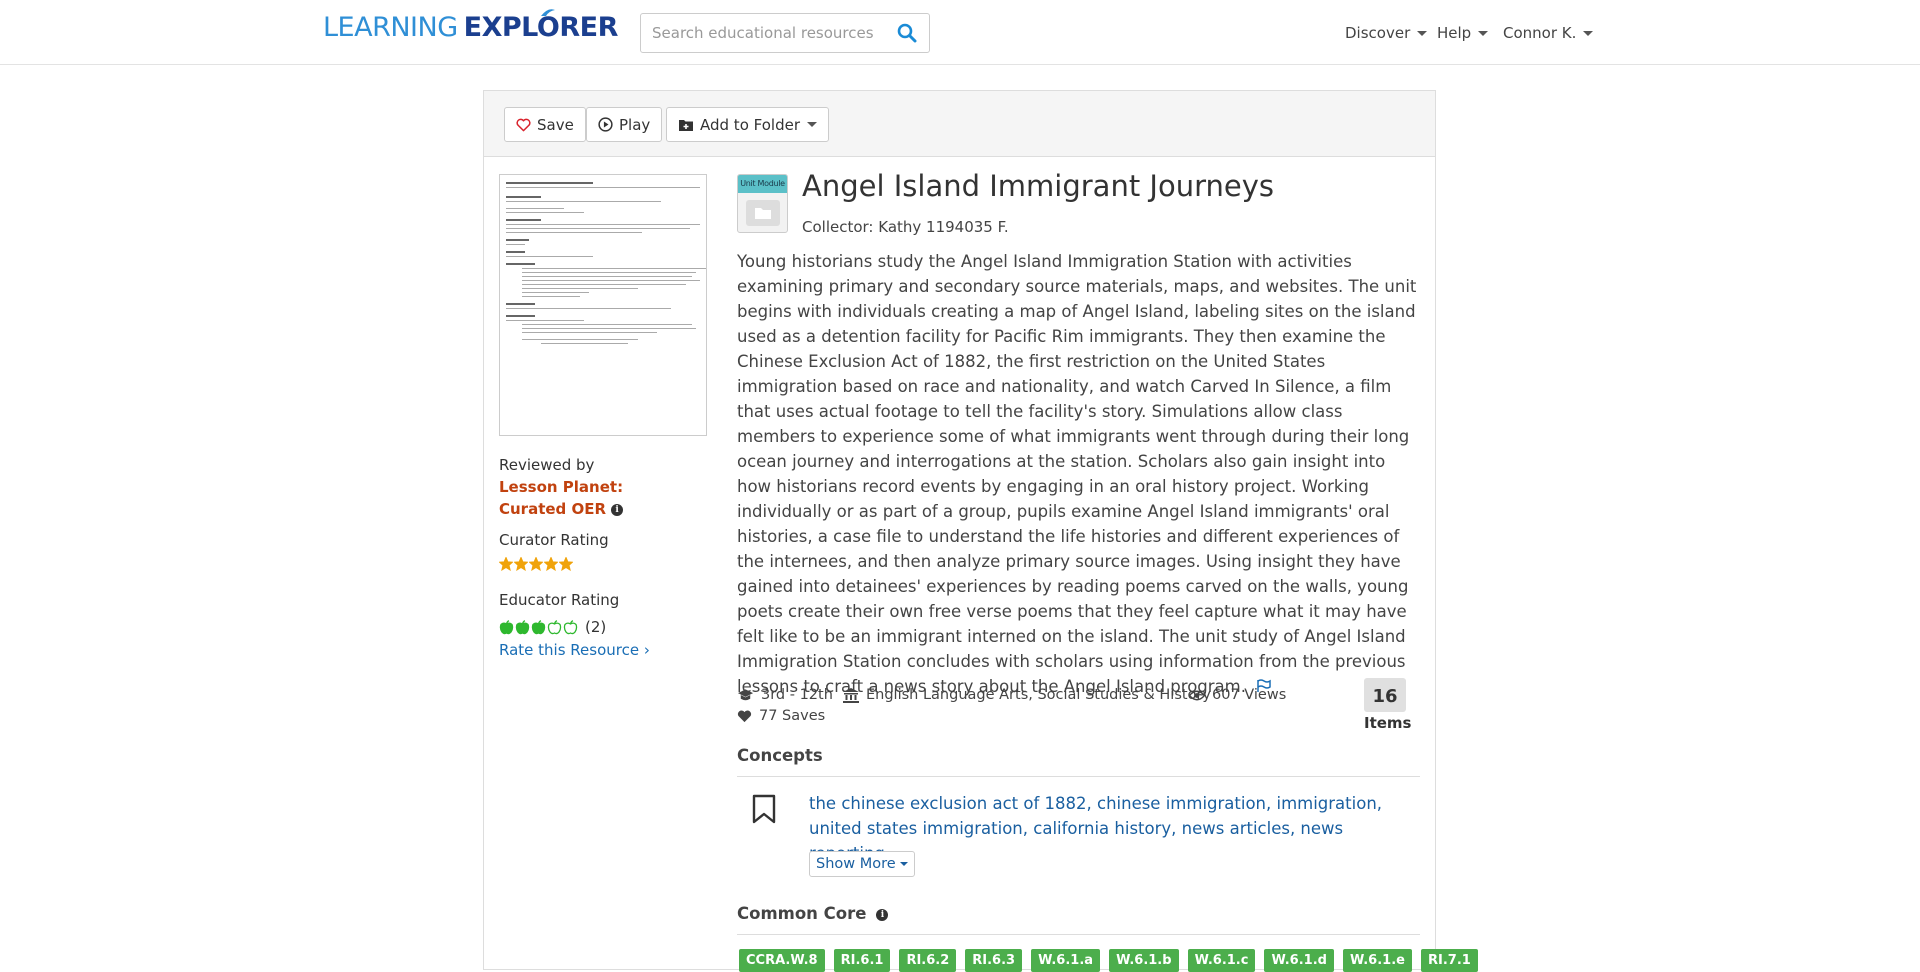 Image resolution: width=1920 pixels, height=972 pixels. Describe the element at coordinates (928, 960) in the screenshot. I see `common-core-tag: RI.6.2` at that location.